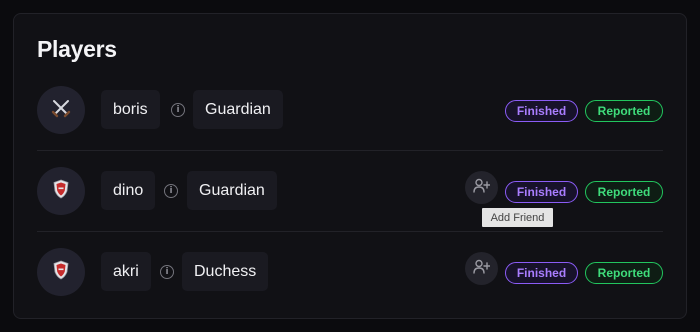 The width and height of the screenshot is (700, 332). I want to click on crossed-swords-icon, so click(61, 110).